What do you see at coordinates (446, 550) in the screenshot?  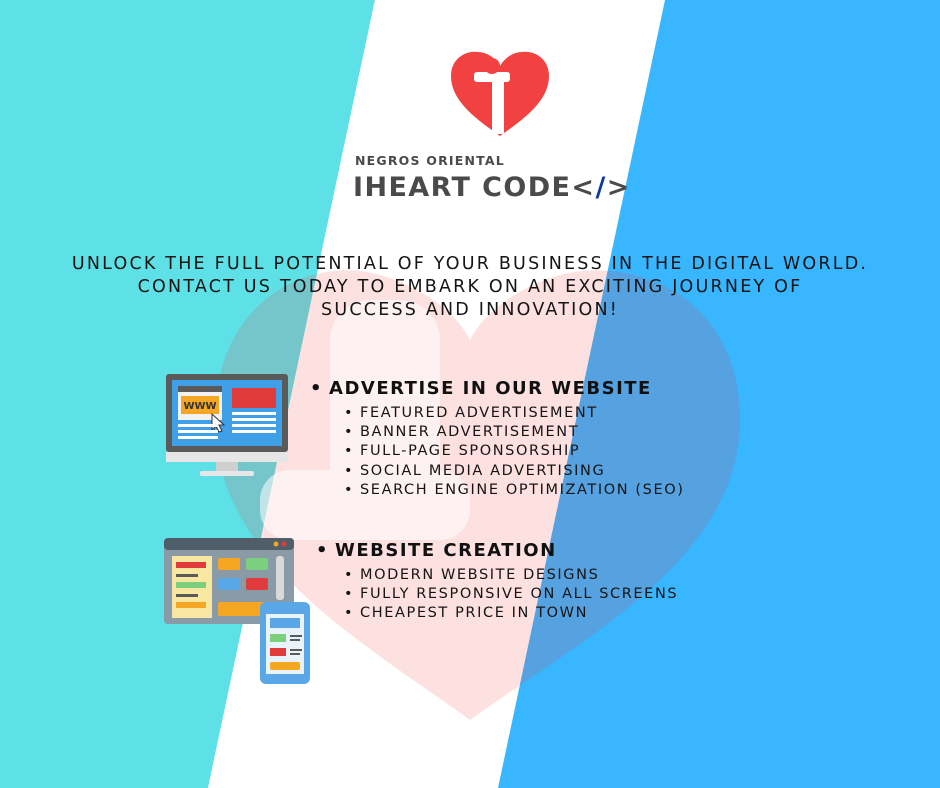 I see `service-title-website-creation-text: WEBSITE CREATION` at bounding box center [446, 550].